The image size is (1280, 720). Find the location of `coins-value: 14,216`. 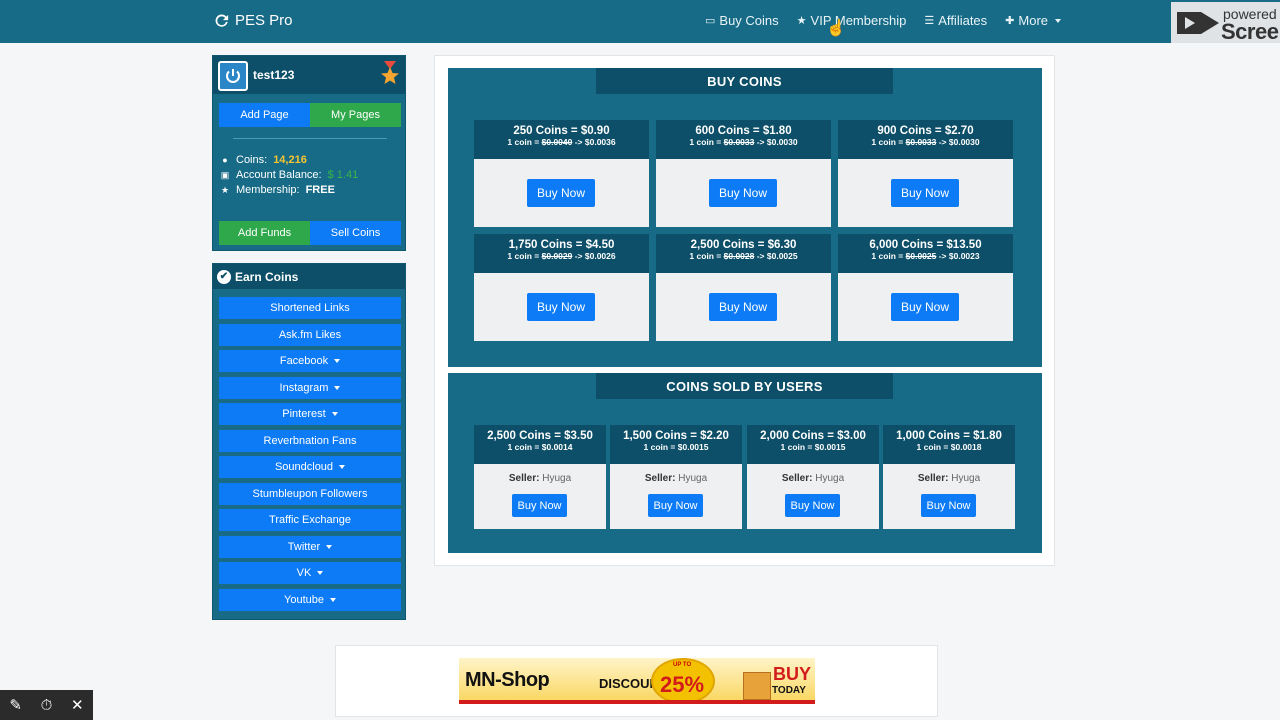

coins-value: 14,216 is located at coordinates (290, 160).